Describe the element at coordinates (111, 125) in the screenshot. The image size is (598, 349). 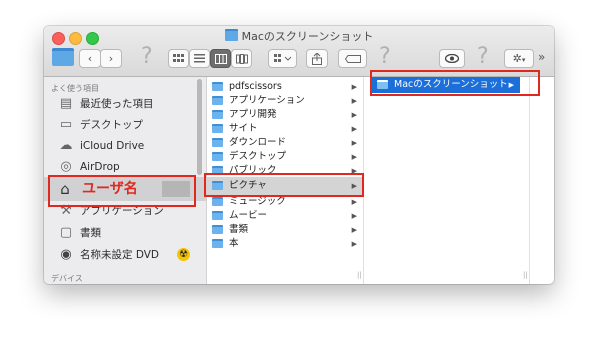
I see `sidebar-item-label: デスクトップ` at that location.